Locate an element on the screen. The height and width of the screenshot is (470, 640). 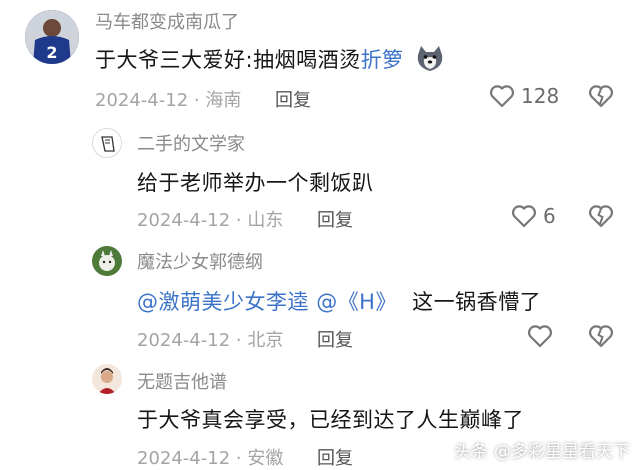
husky-emoji-icon is located at coordinates (430, 61).